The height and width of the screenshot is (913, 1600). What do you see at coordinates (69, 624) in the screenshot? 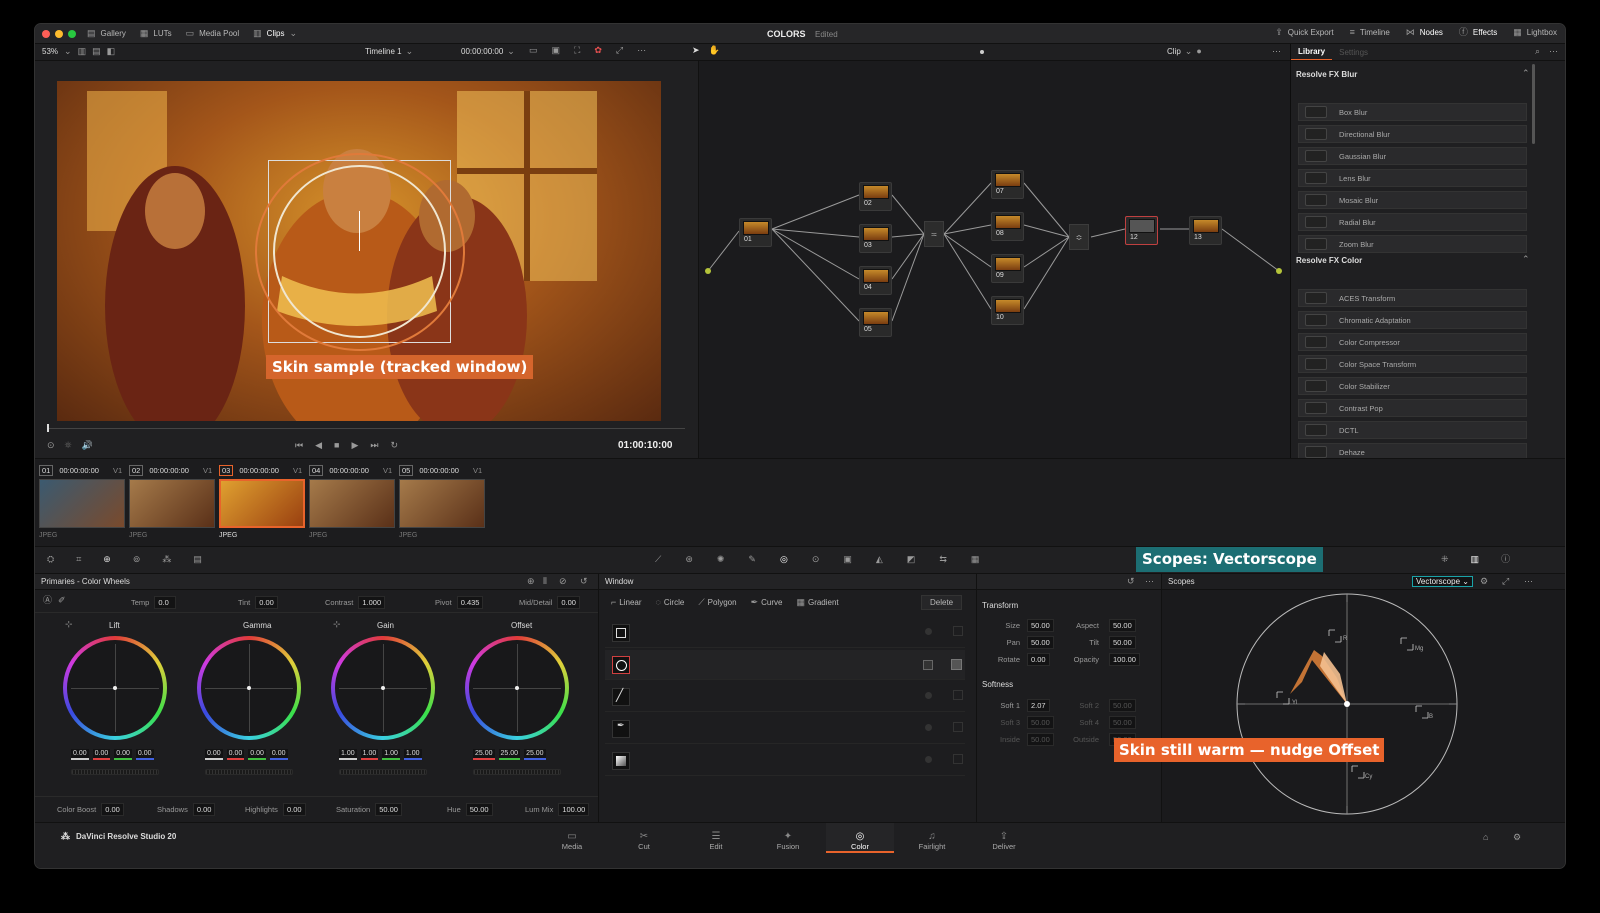
I see `picker-icon: ⊹` at bounding box center [69, 624].